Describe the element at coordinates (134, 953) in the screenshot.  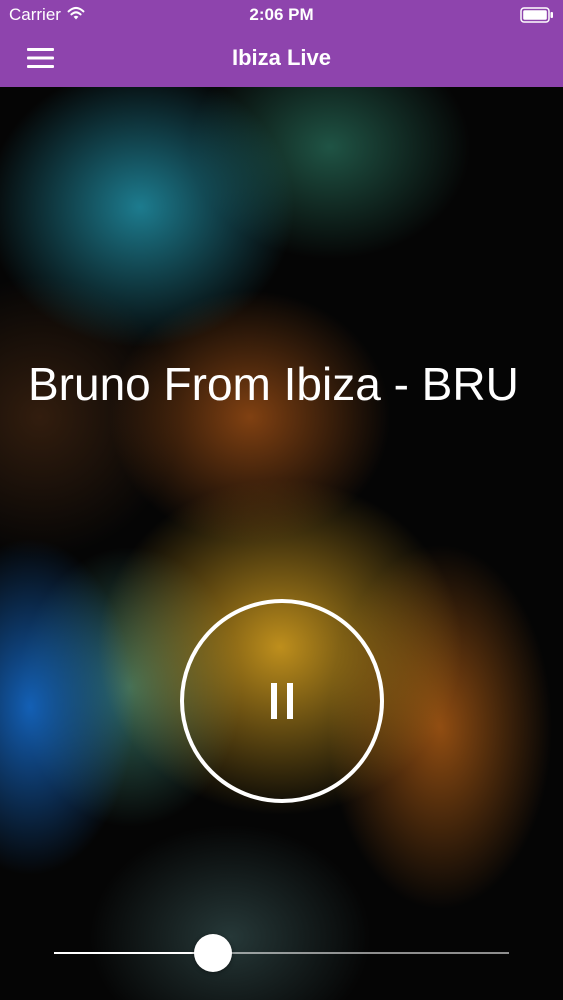
I see `volume-slider-fill` at that location.